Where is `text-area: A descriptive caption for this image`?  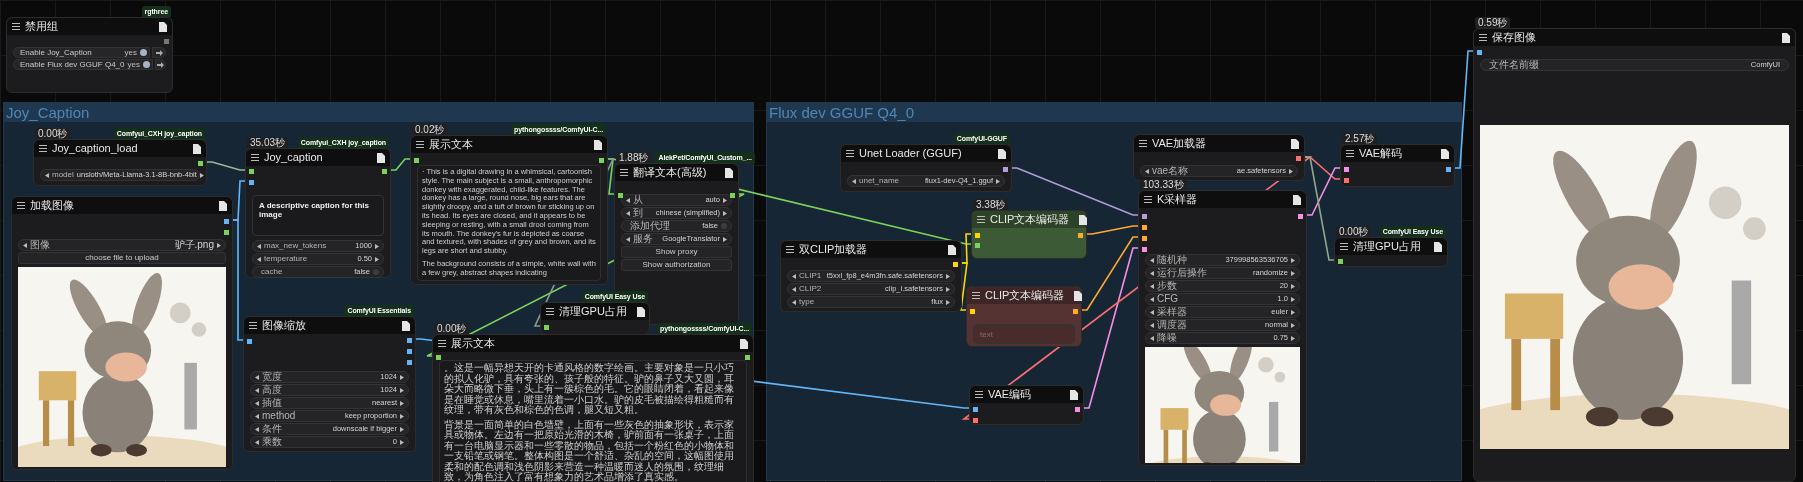
text-area: A descriptive caption for this image is located at coordinates (318, 215).